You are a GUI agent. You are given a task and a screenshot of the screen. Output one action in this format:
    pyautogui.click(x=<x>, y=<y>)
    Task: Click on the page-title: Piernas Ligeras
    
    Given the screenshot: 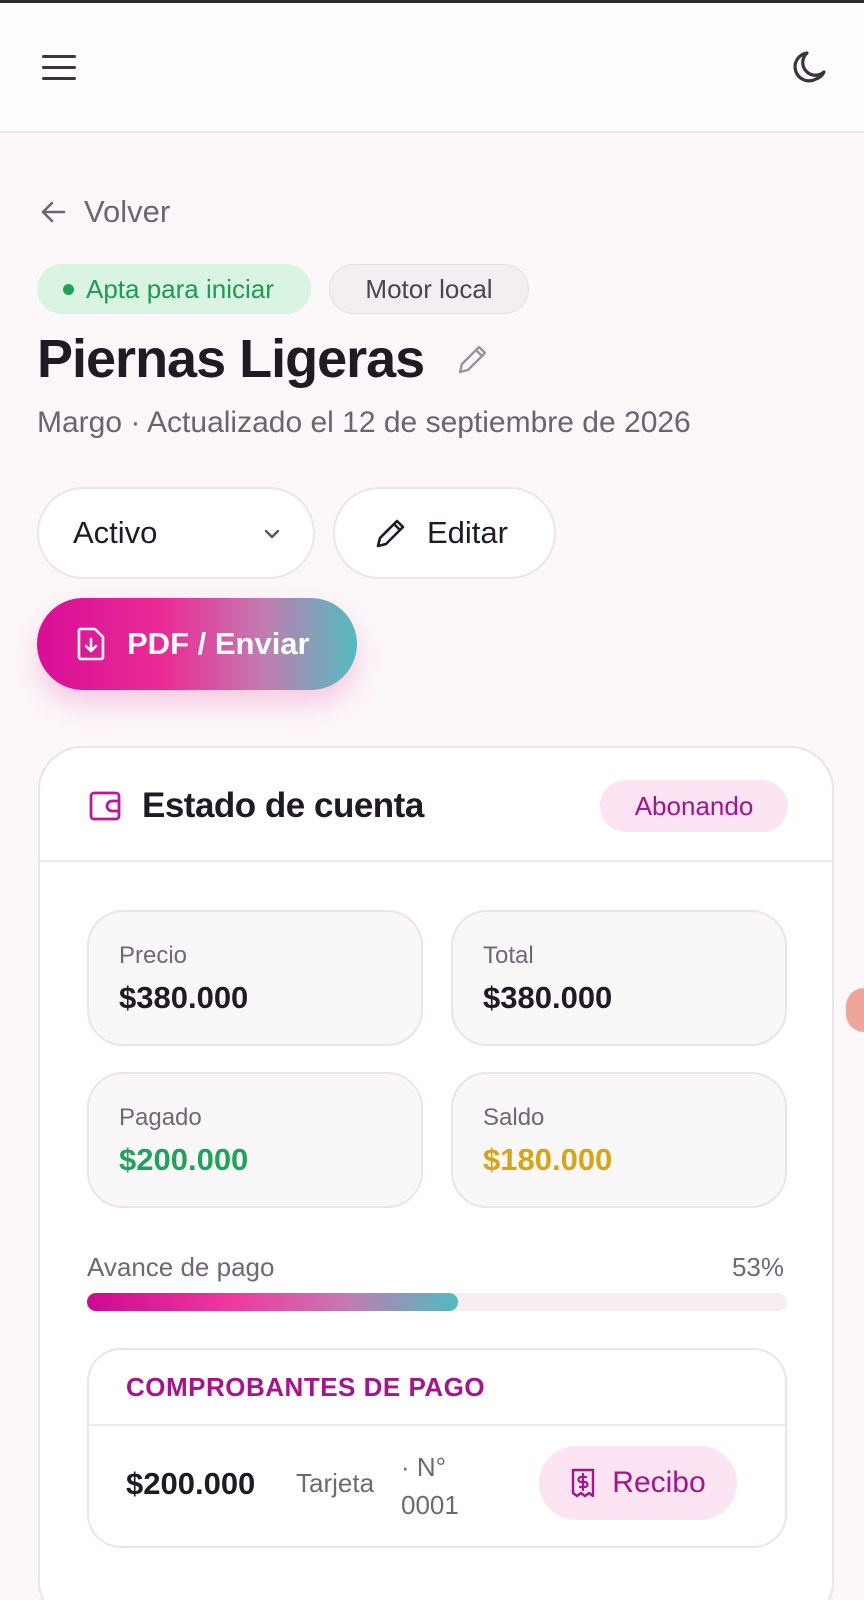 What is the action you would take?
    pyautogui.click(x=231, y=359)
    